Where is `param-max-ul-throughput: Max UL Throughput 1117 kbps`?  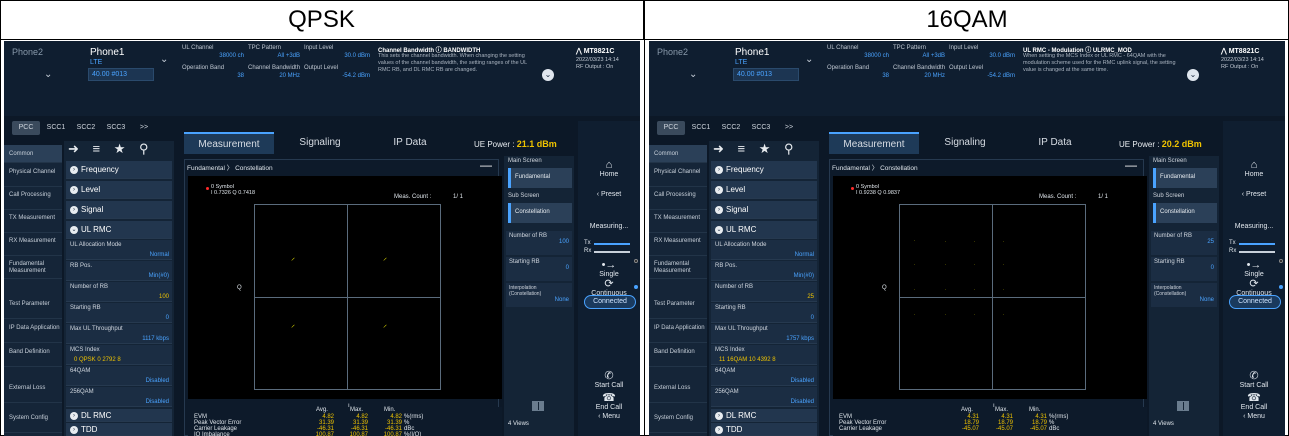 param-max-ul-throughput: Max UL Throughput 1117 kbps is located at coordinates (119, 334).